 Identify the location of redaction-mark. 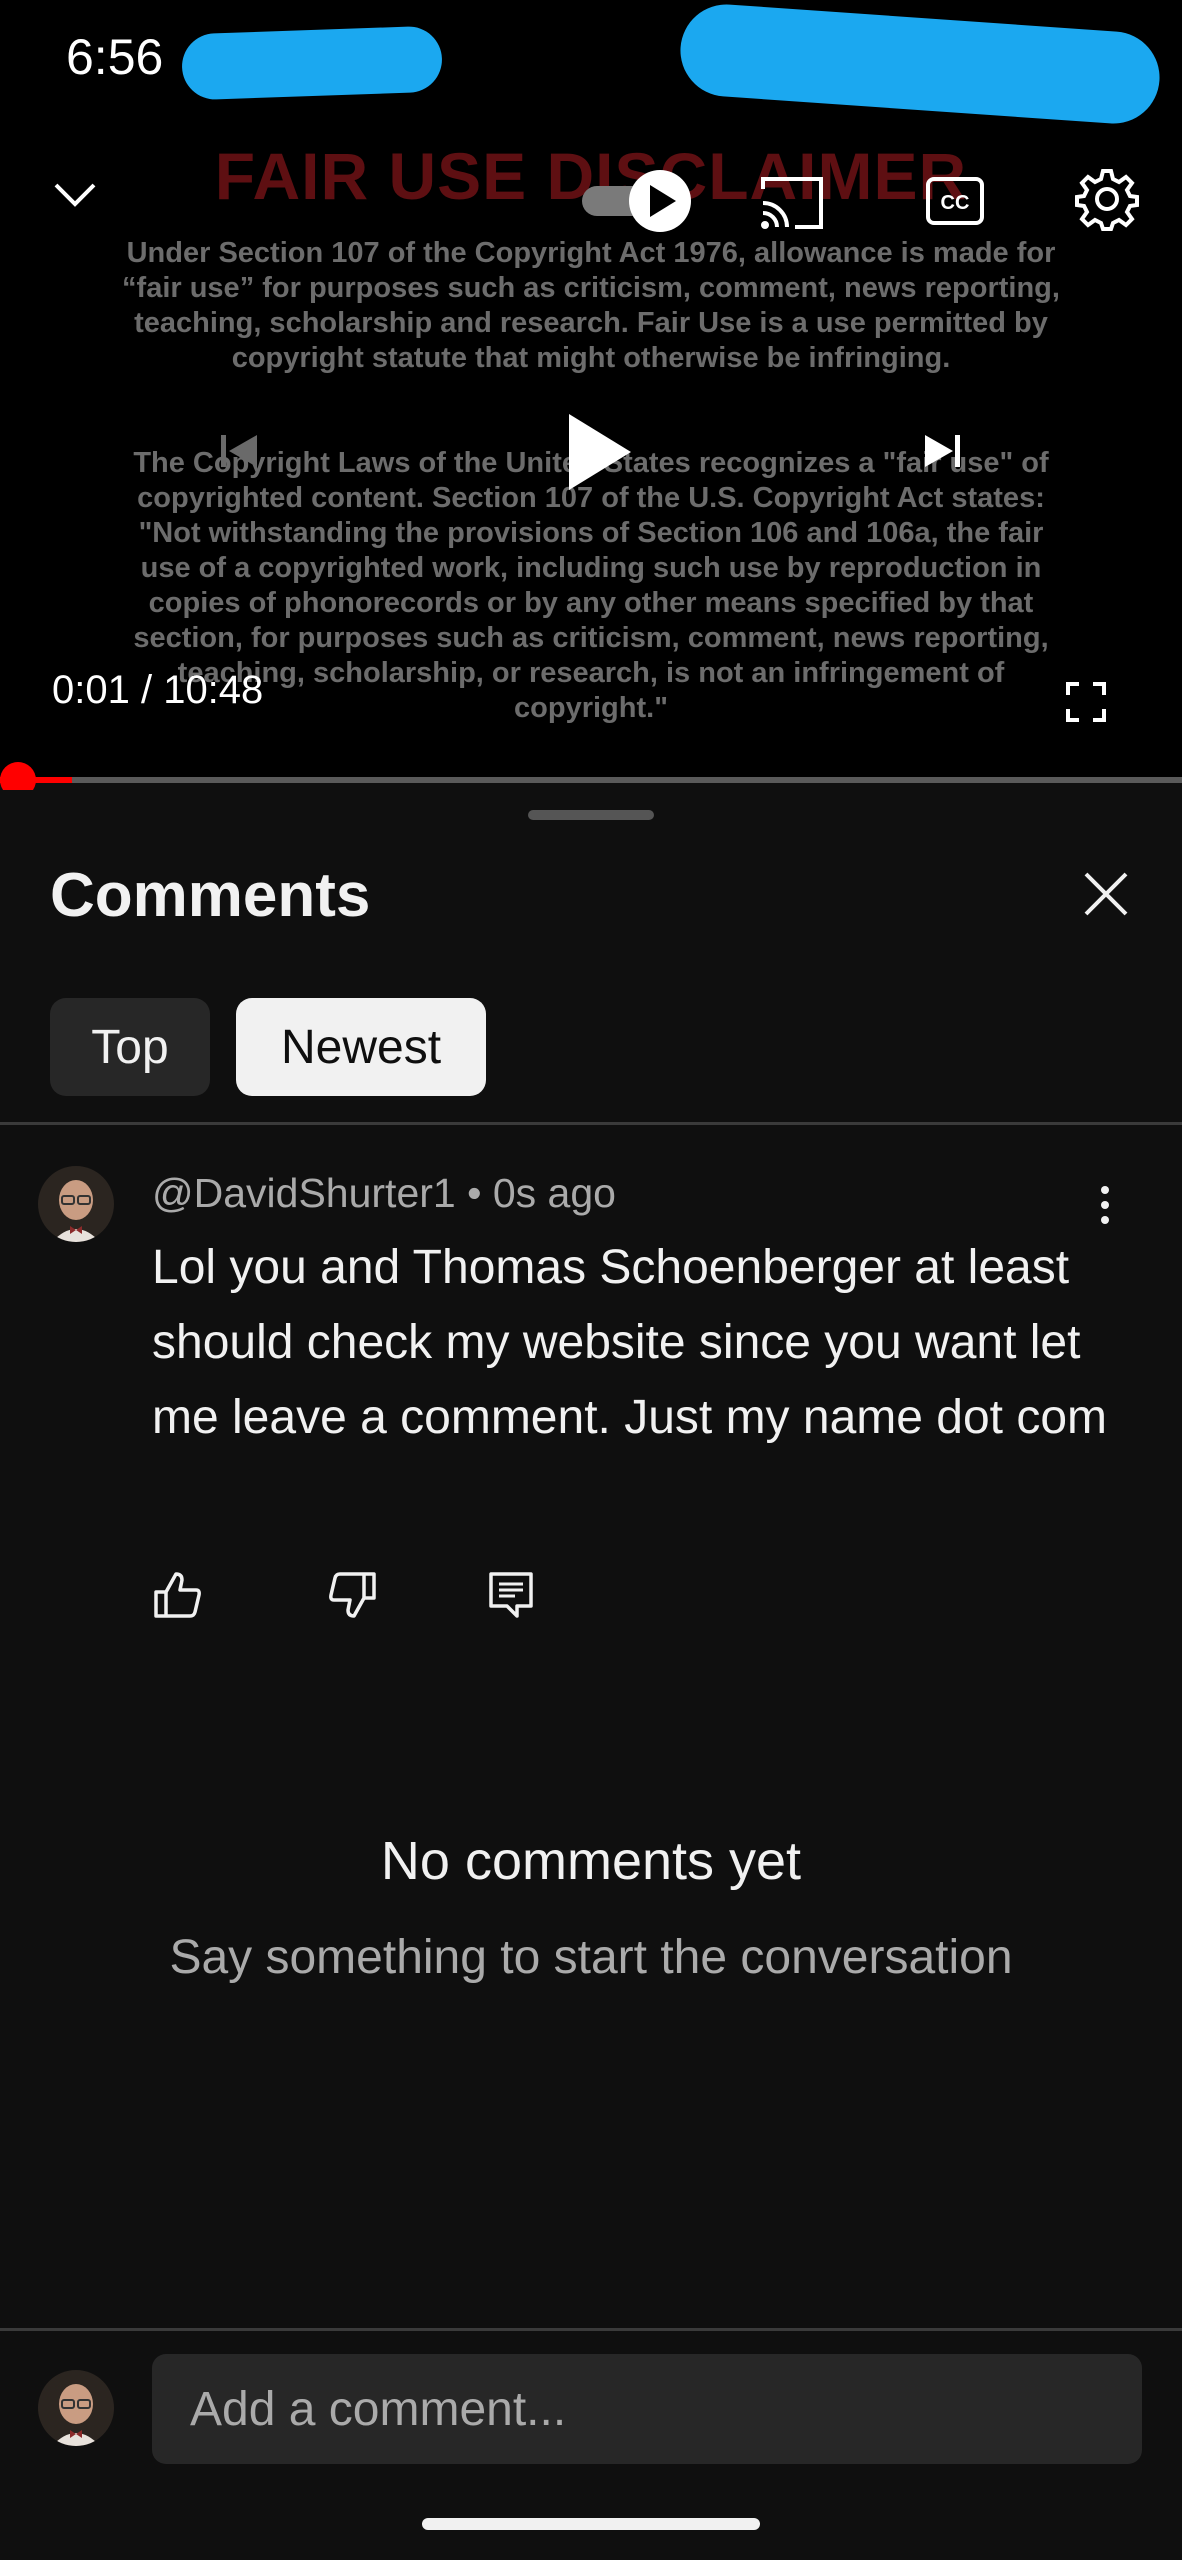
(312, 63).